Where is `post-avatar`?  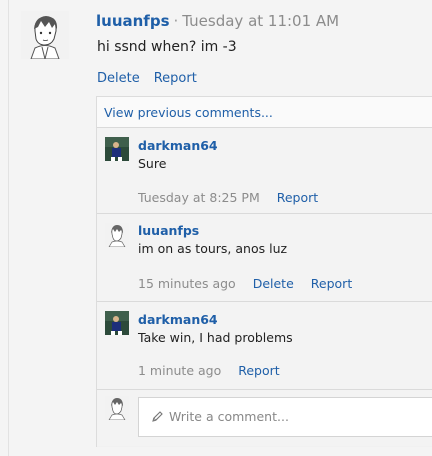 post-avatar is located at coordinates (45, 35).